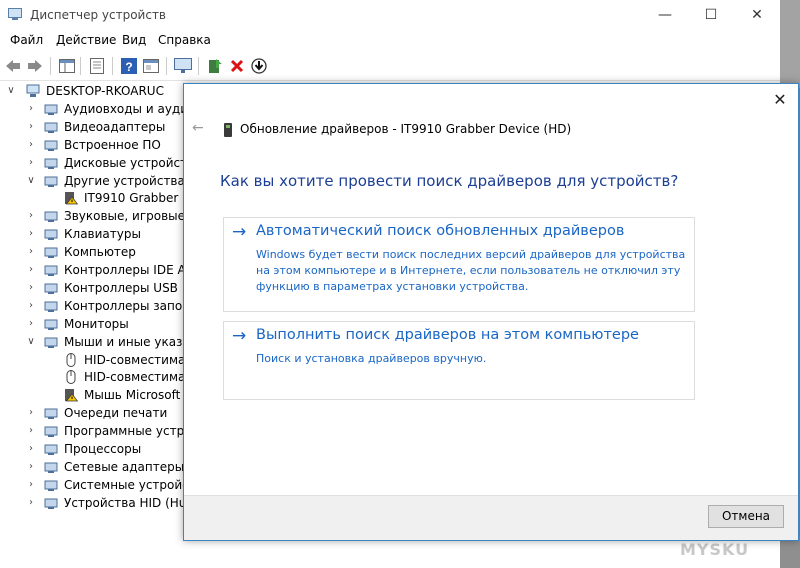 The height and width of the screenshot is (568, 800). Describe the element at coordinates (780, 100) in the screenshot. I see `dialog-close-button: ✕` at that location.